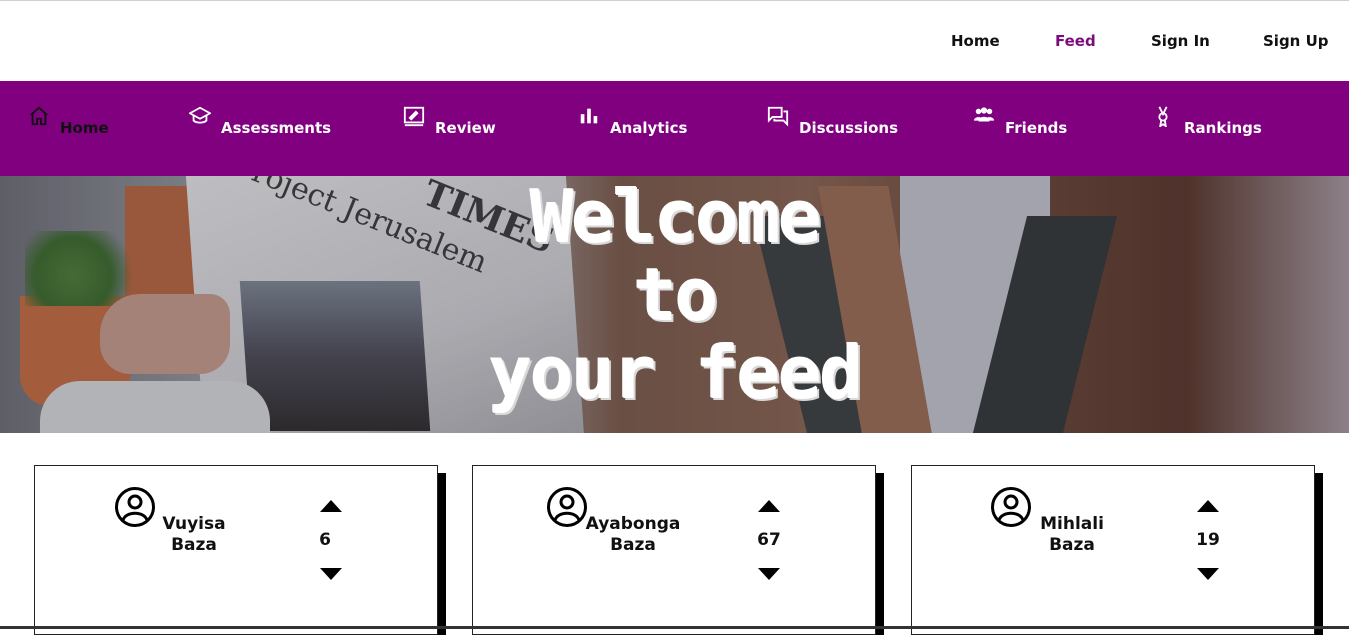 The width and height of the screenshot is (1349, 635). Describe the element at coordinates (84, 128) in the screenshot. I see `menu-item-label: Home` at that location.